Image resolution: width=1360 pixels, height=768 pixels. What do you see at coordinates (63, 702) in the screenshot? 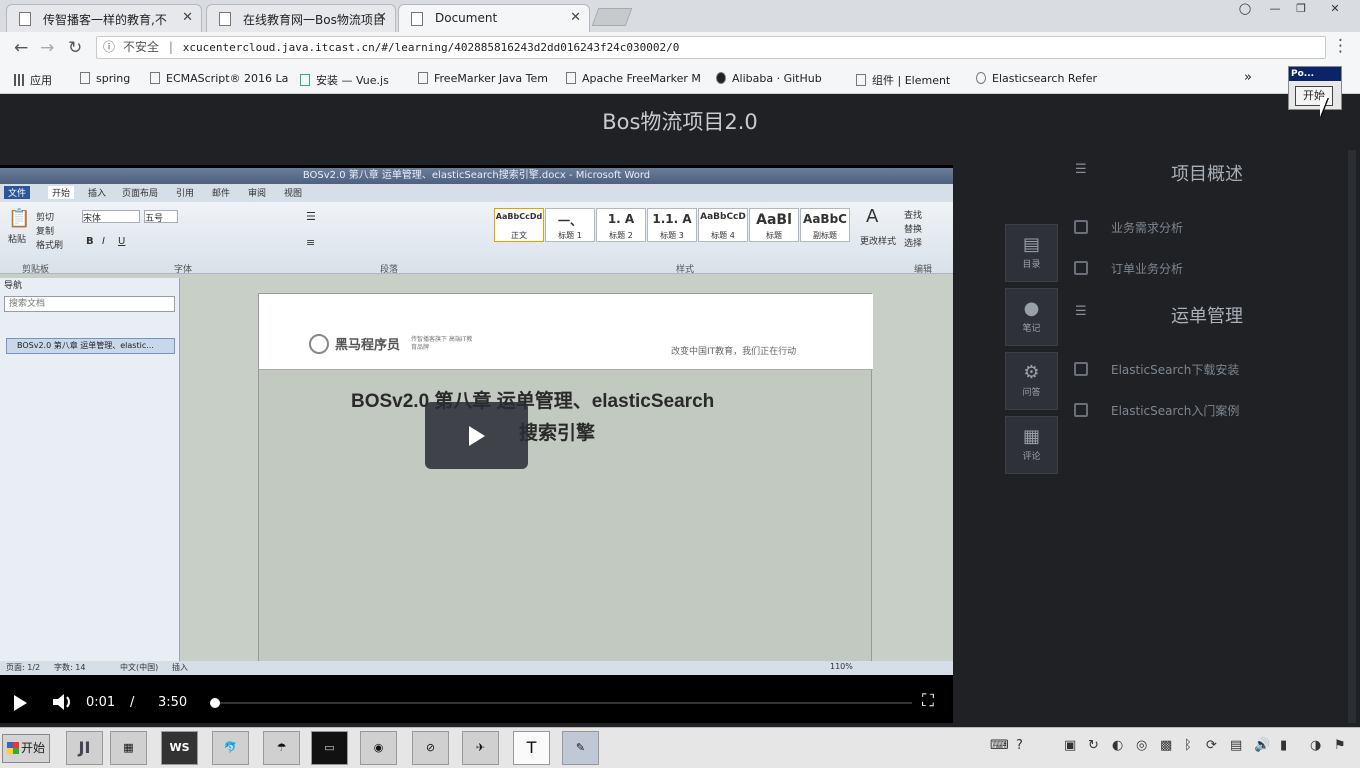
I see `volume-icon` at bounding box center [63, 702].